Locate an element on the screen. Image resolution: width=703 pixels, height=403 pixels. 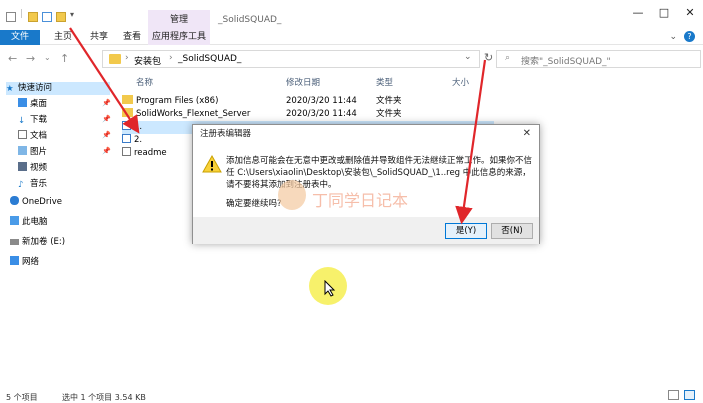
yes-button: 是(Y) is located at coordinates (466, 231).